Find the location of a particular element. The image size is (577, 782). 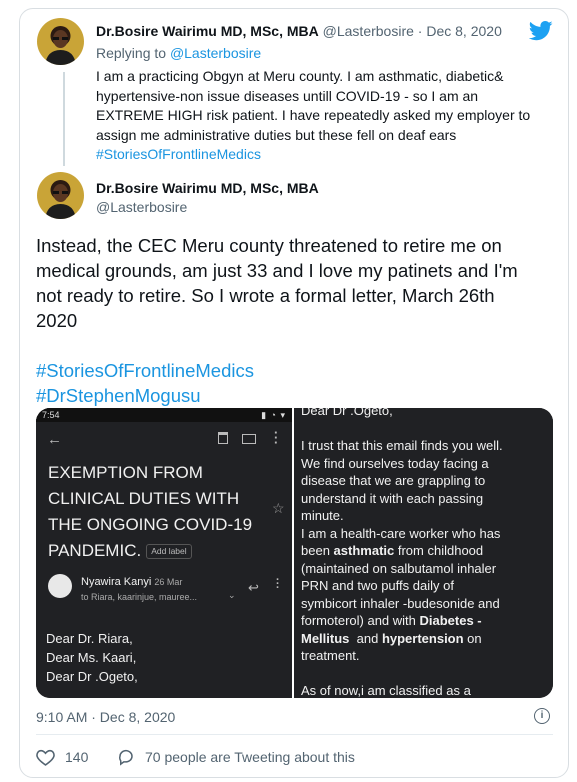

retweet-info: 70 people are Tweeting about this is located at coordinates (236, 757).